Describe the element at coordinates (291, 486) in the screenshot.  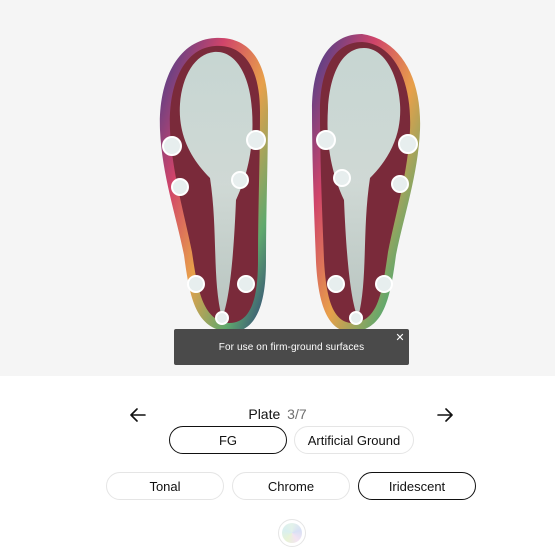
I see `finish-option-chrome: Chrome` at that location.